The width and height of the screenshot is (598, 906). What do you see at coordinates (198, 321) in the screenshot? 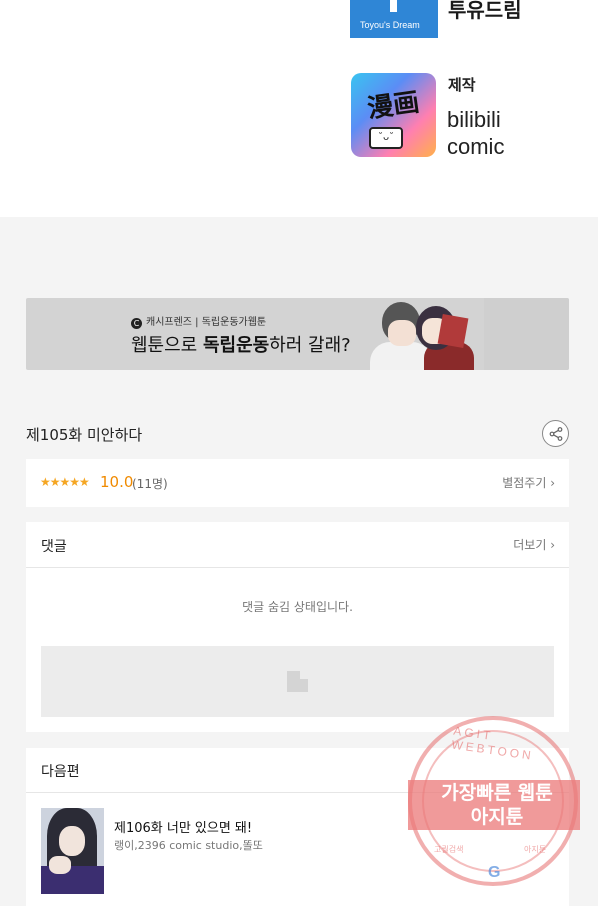
I see `banner-subtitle: C 캐시프렌즈 | 독립운동가웹툰` at bounding box center [198, 321].